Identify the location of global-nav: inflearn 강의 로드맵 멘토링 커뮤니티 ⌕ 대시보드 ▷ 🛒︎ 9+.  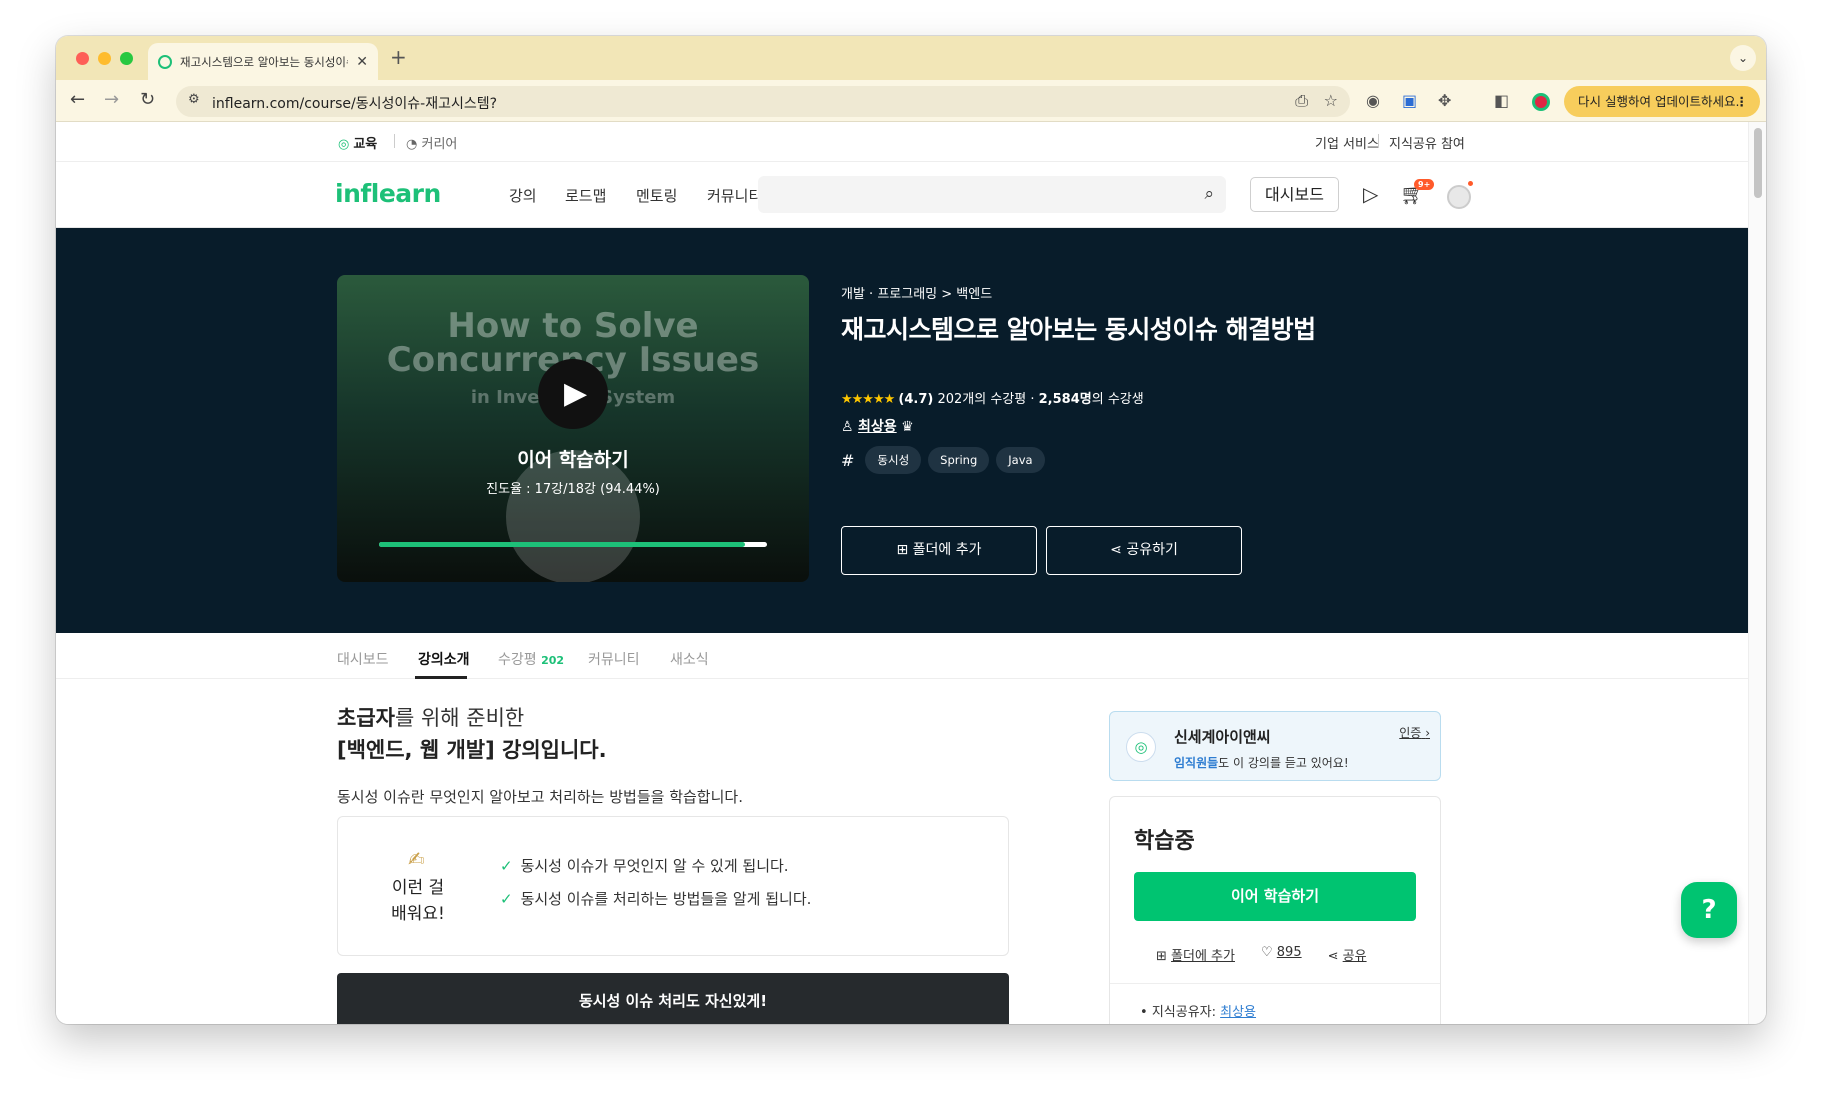
(902, 195).